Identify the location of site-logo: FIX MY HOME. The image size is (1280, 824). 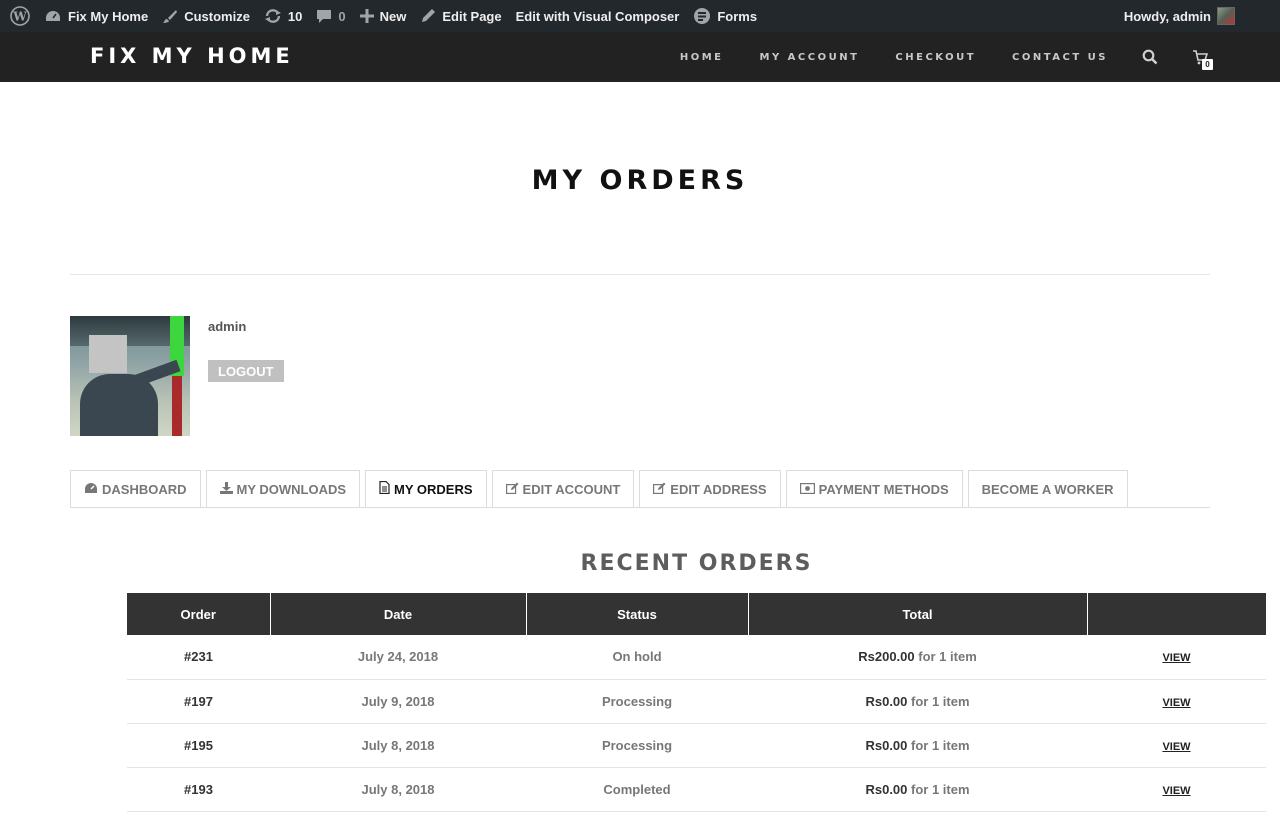
(192, 56).